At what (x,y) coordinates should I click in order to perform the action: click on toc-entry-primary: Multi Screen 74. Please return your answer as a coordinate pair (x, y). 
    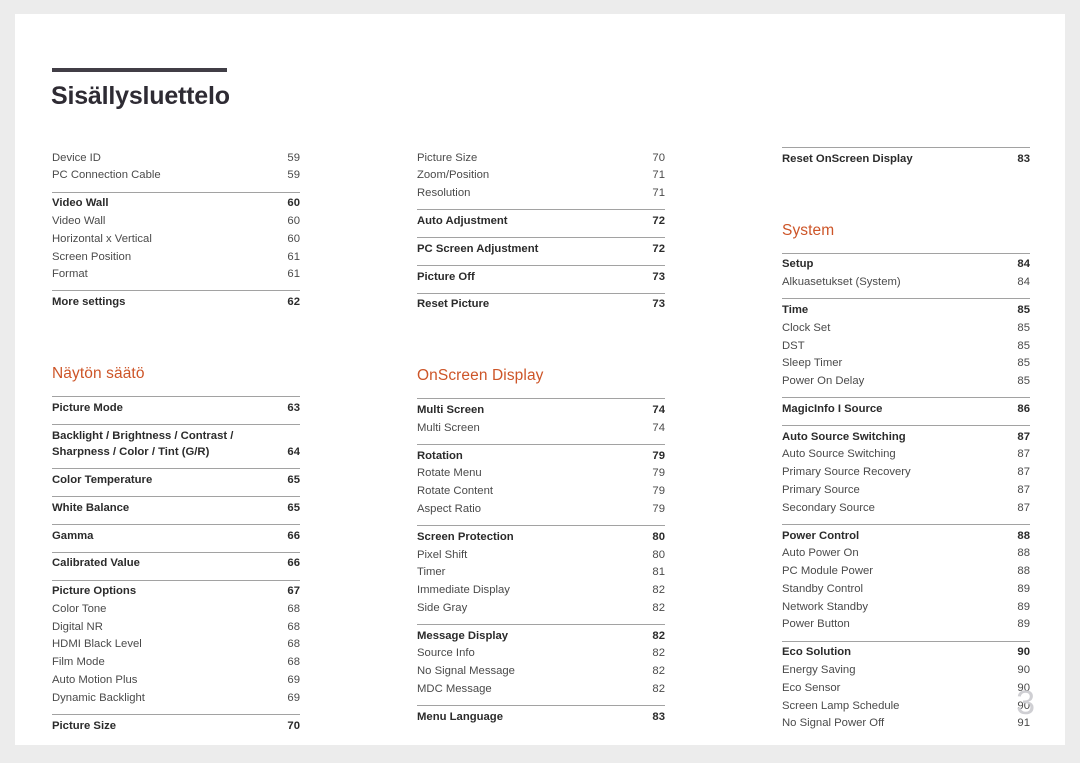
    Looking at the image, I should click on (541, 410).